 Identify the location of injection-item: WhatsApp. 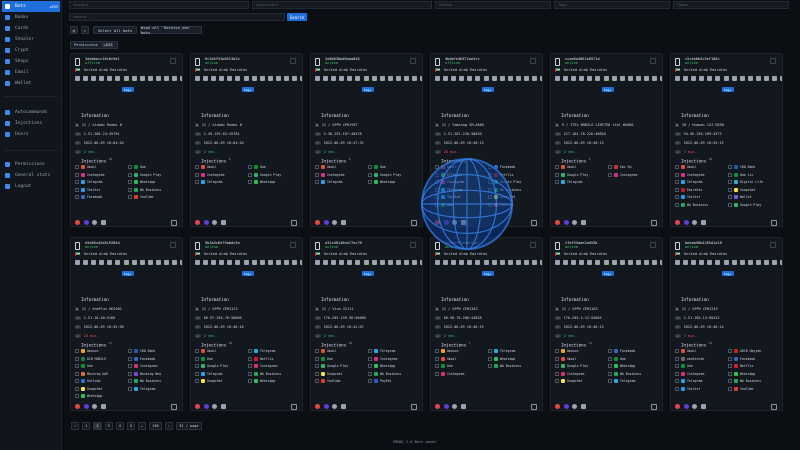
(381, 182).